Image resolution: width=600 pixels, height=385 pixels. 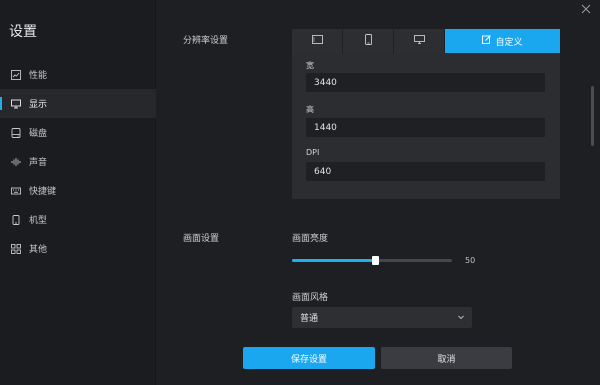 What do you see at coordinates (310, 109) in the screenshot?
I see `height-label: 高` at bounding box center [310, 109].